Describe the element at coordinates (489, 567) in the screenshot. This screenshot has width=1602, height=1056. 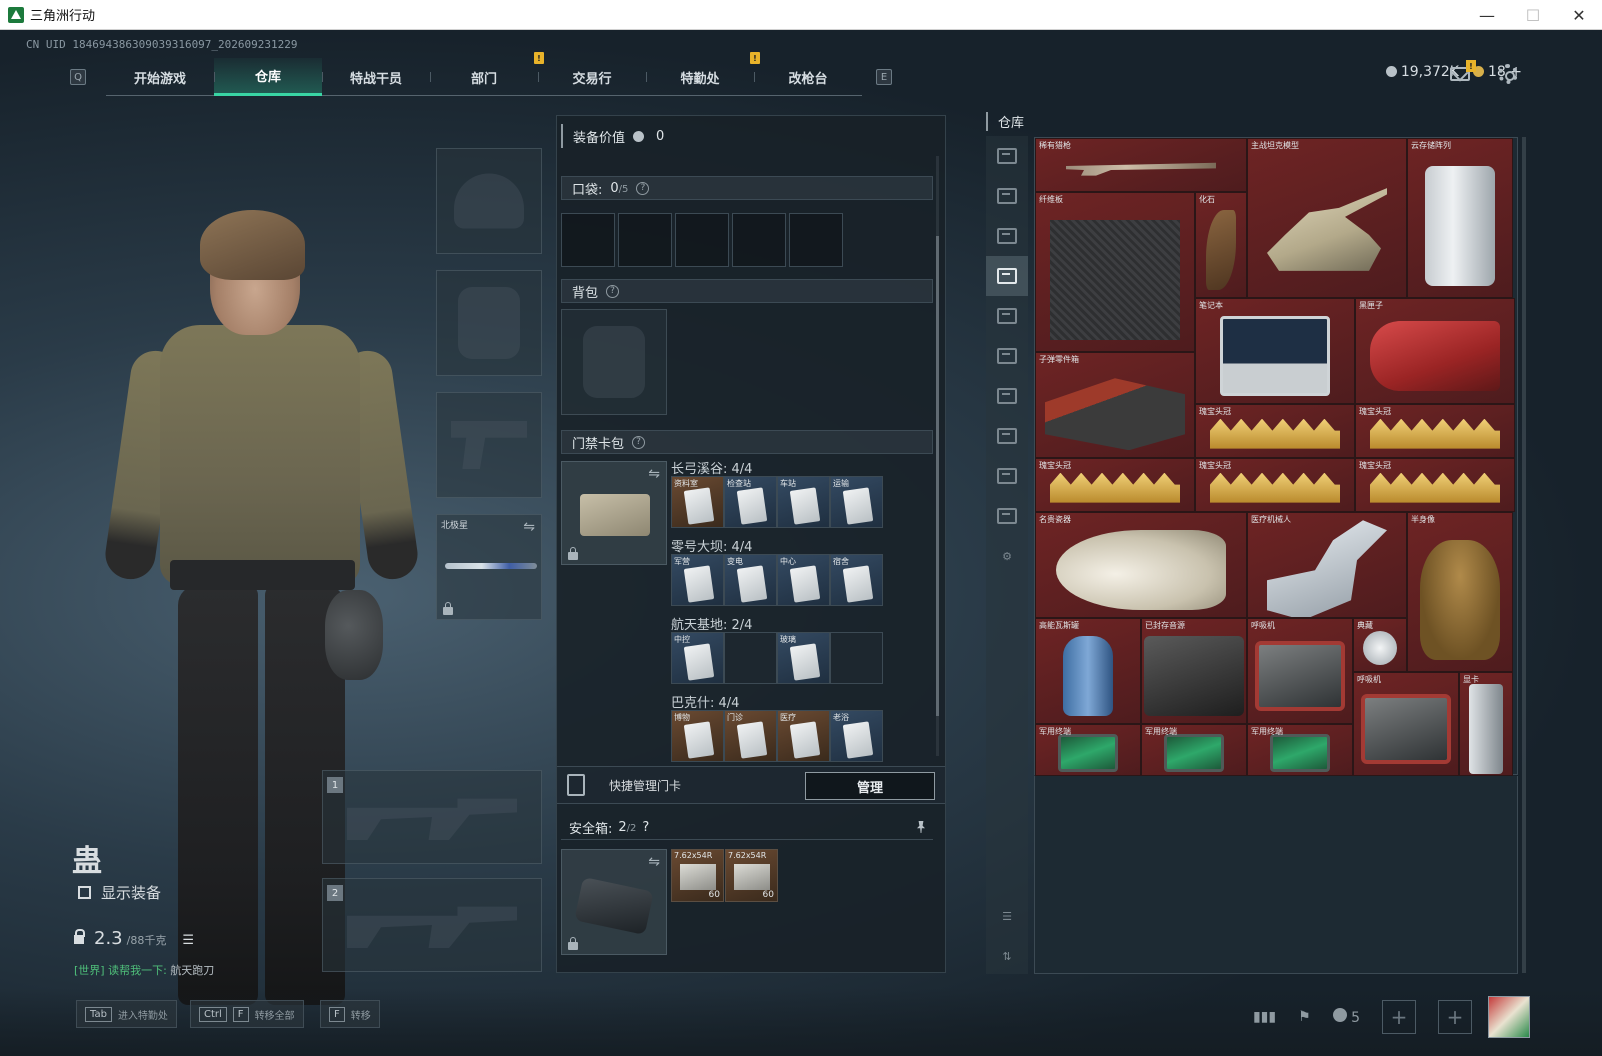
I see `melee-slot: 北极星 ⇋` at that location.